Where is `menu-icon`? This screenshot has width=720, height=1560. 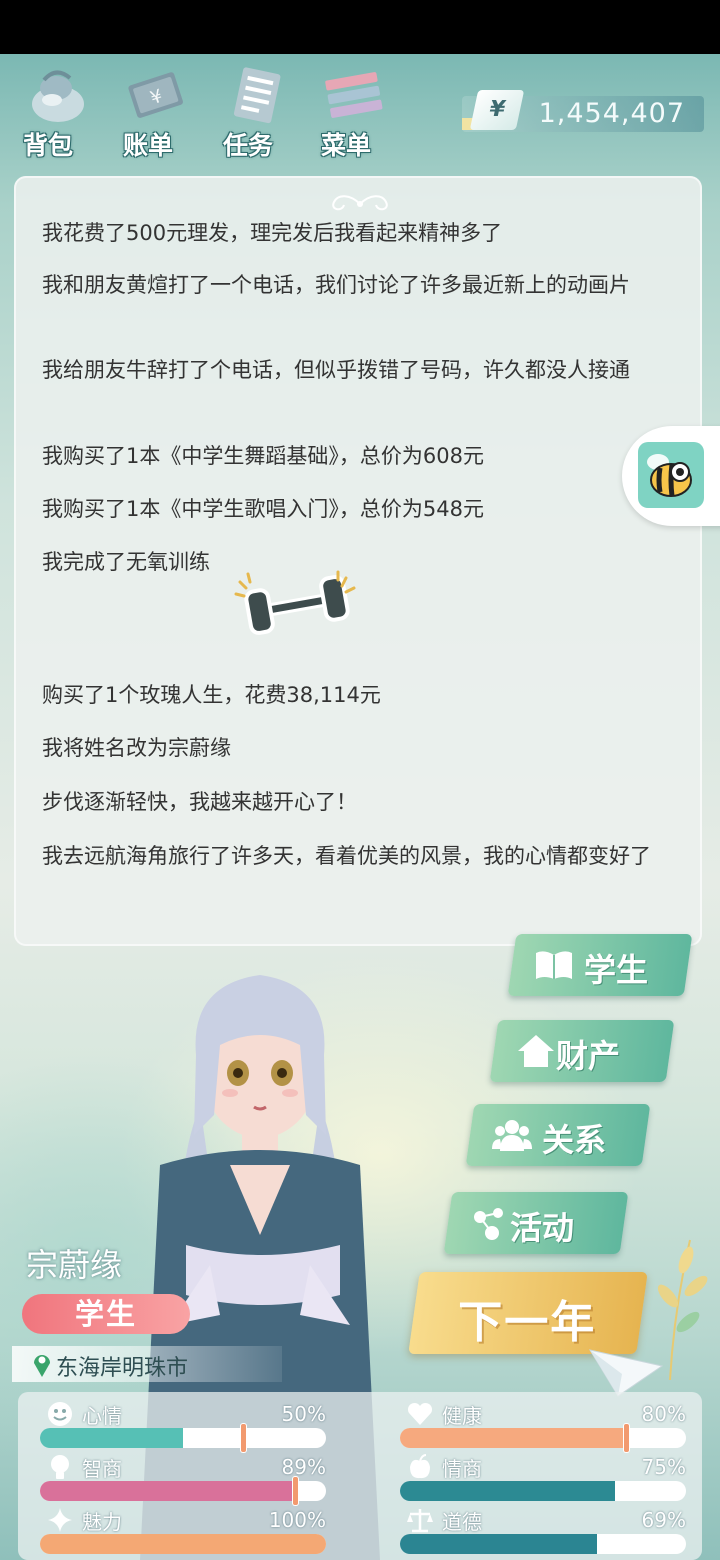
menu-icon is located at coordinates (354, 95).